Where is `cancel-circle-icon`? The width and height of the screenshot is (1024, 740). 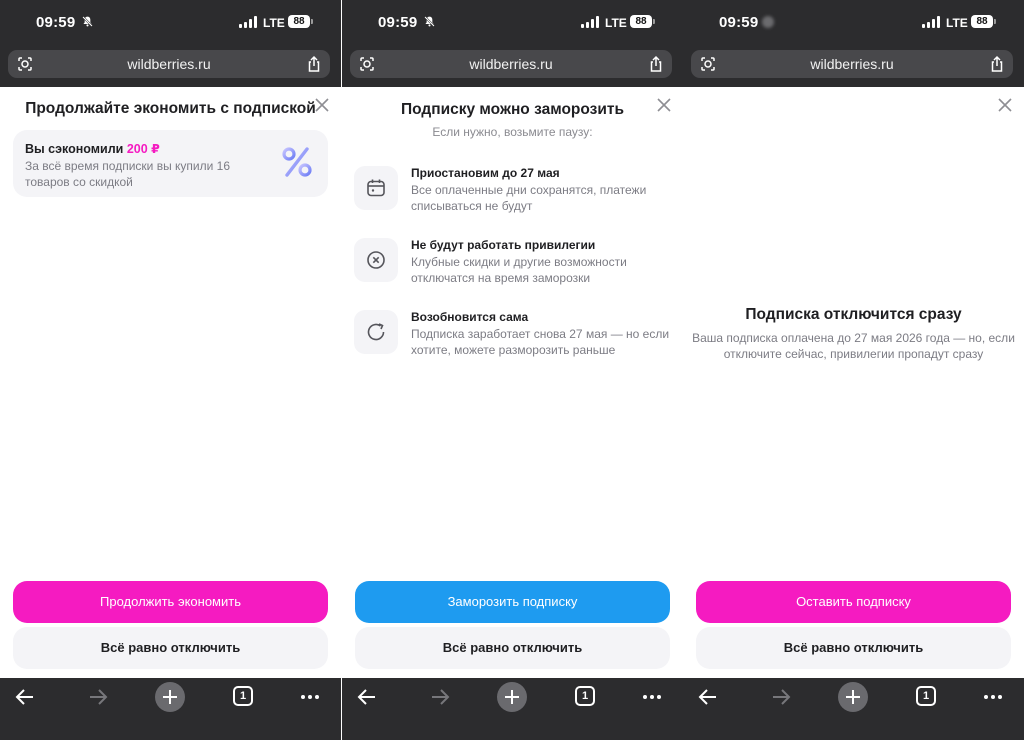
cancel-circle-icon is located at coordinates (376, 260).